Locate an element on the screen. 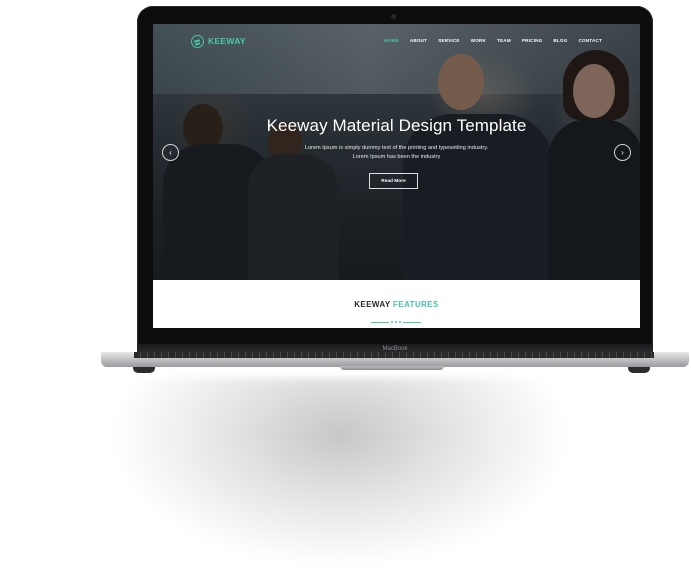 The width and height of the screenshot is (691, 578). read-more-button: Read More is located at coordinates (393, 181).